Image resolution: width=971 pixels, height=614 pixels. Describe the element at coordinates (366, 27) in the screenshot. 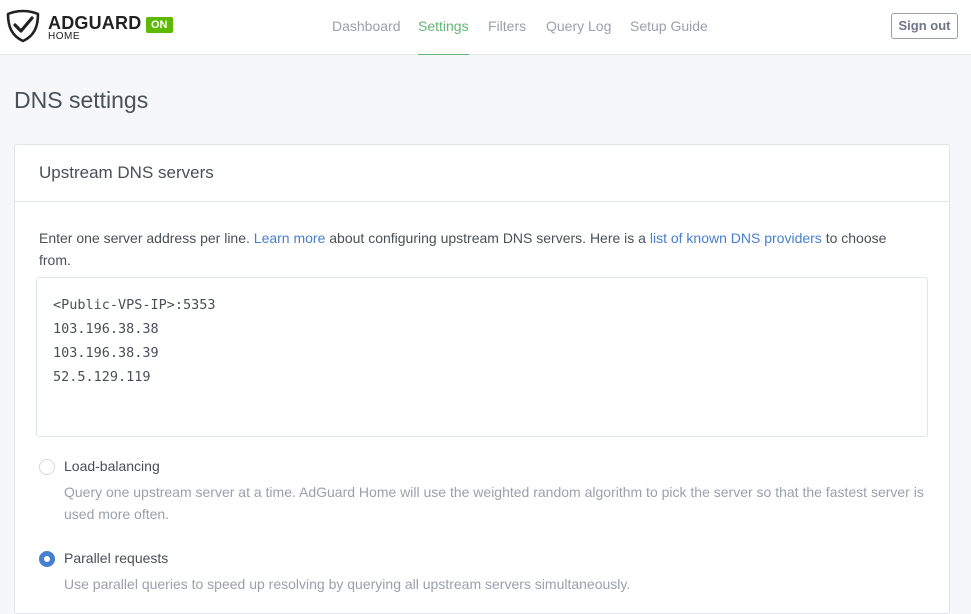

I see `nav-dashboard: Dashboard` at that location.